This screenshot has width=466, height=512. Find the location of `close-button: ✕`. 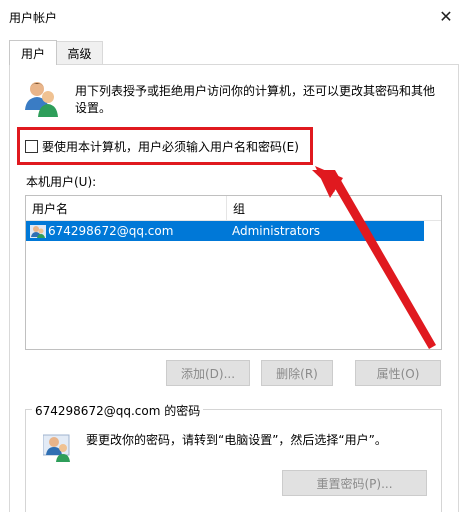

close-button: ✕ is located at coordinates (446, 16).